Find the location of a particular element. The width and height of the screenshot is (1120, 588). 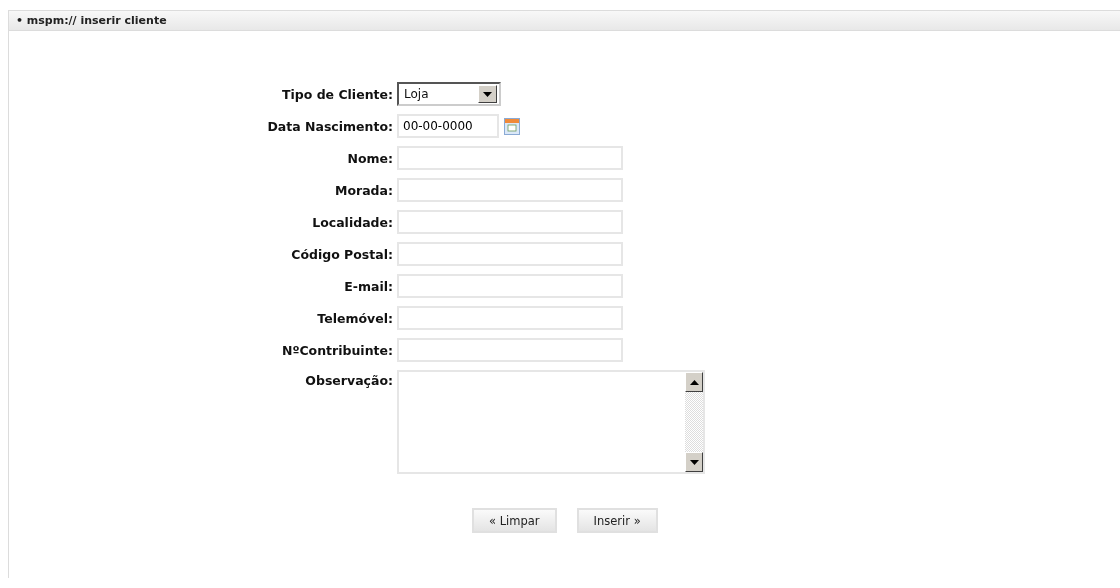

field-label: Observação: is located at coordinates (348, 380).